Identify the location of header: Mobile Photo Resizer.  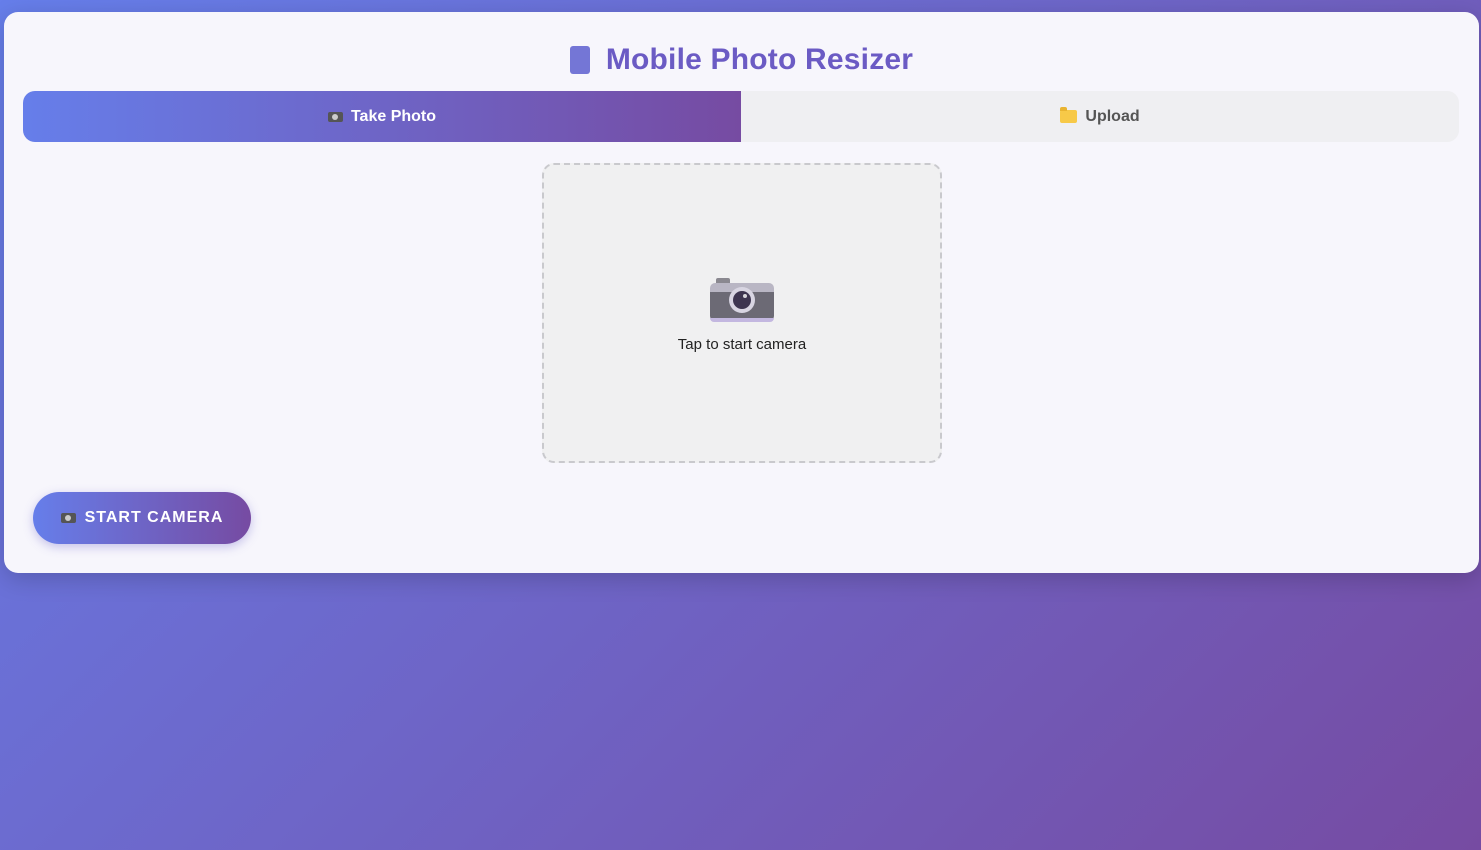
(741, 60).